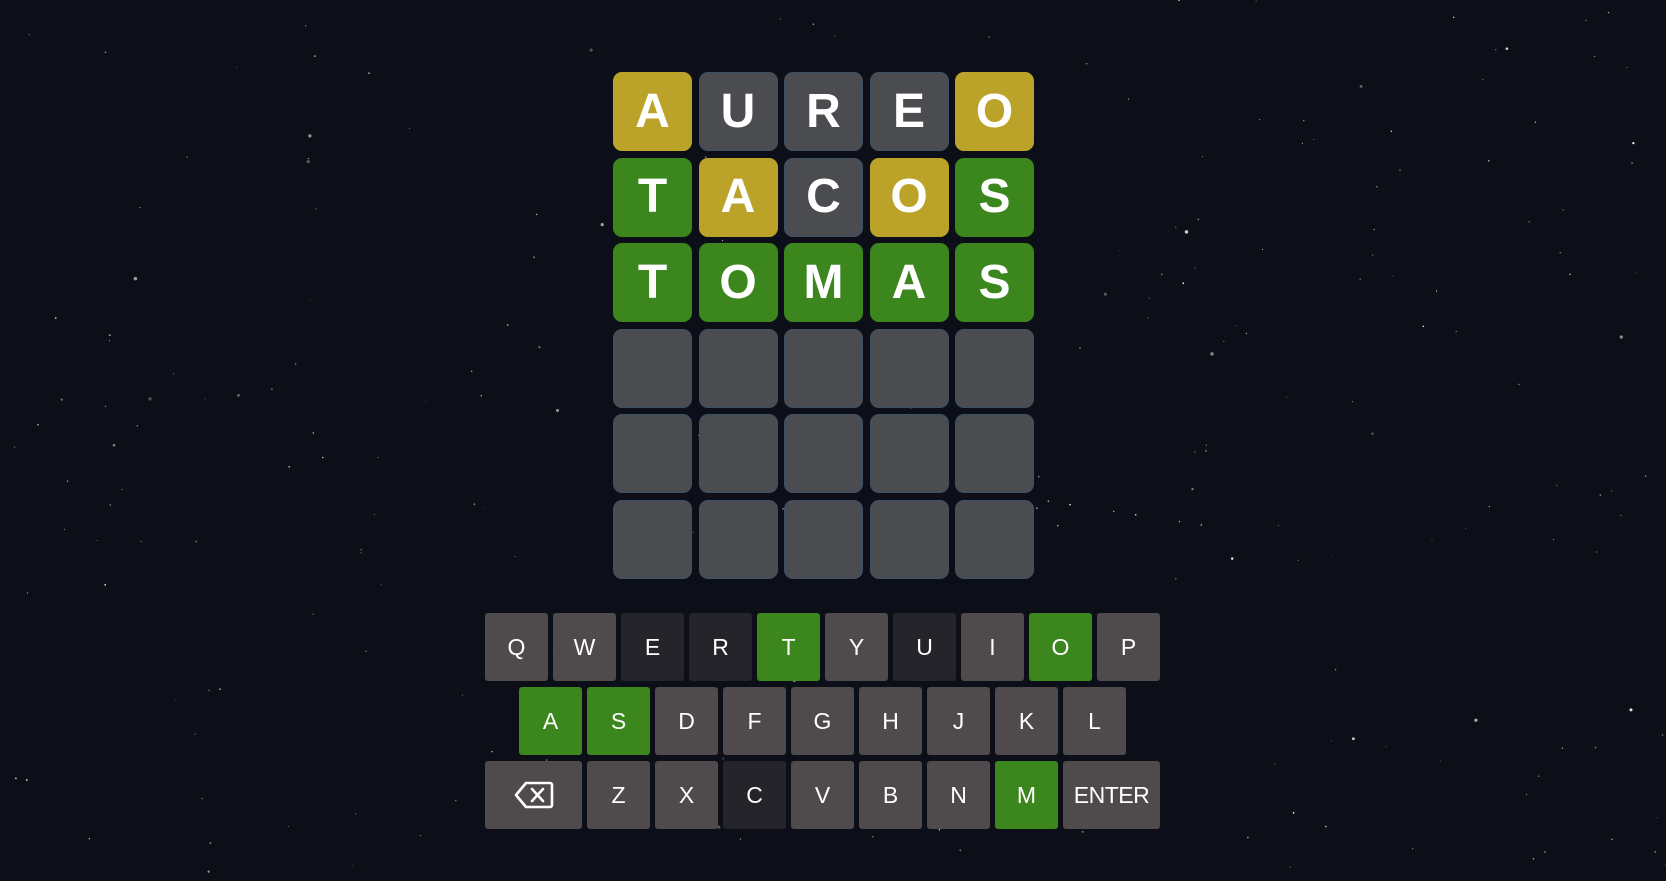  Describe the element at coordinates (686, 721) in the screenshot. I see `key-d: D` at that location.